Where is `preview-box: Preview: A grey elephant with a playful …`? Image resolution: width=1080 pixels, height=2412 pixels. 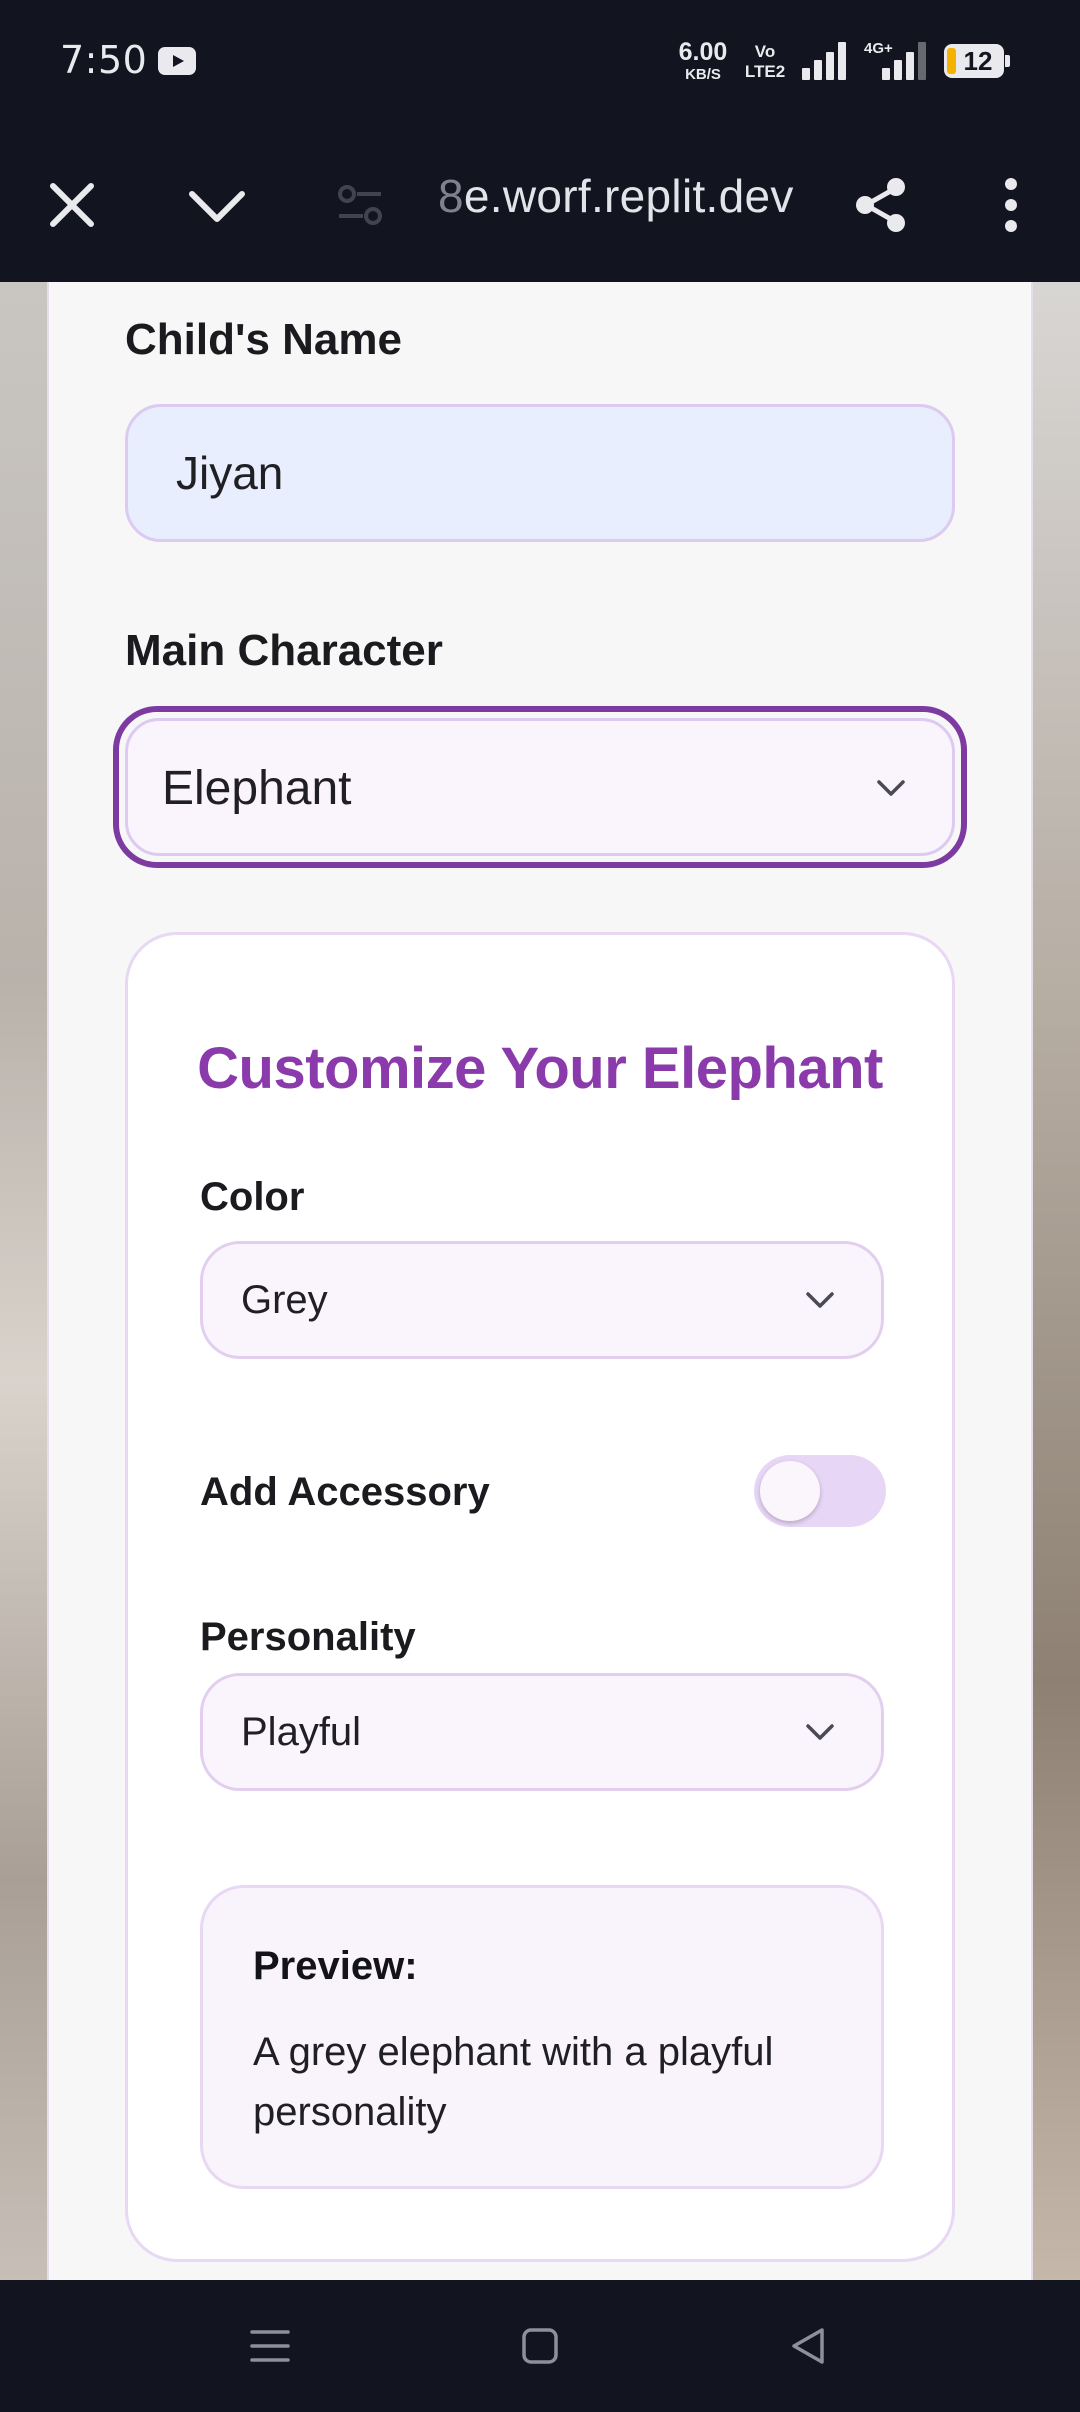 preview-box: Preview: A grey elephant with a playful … is located at coordinates (542, 2037).